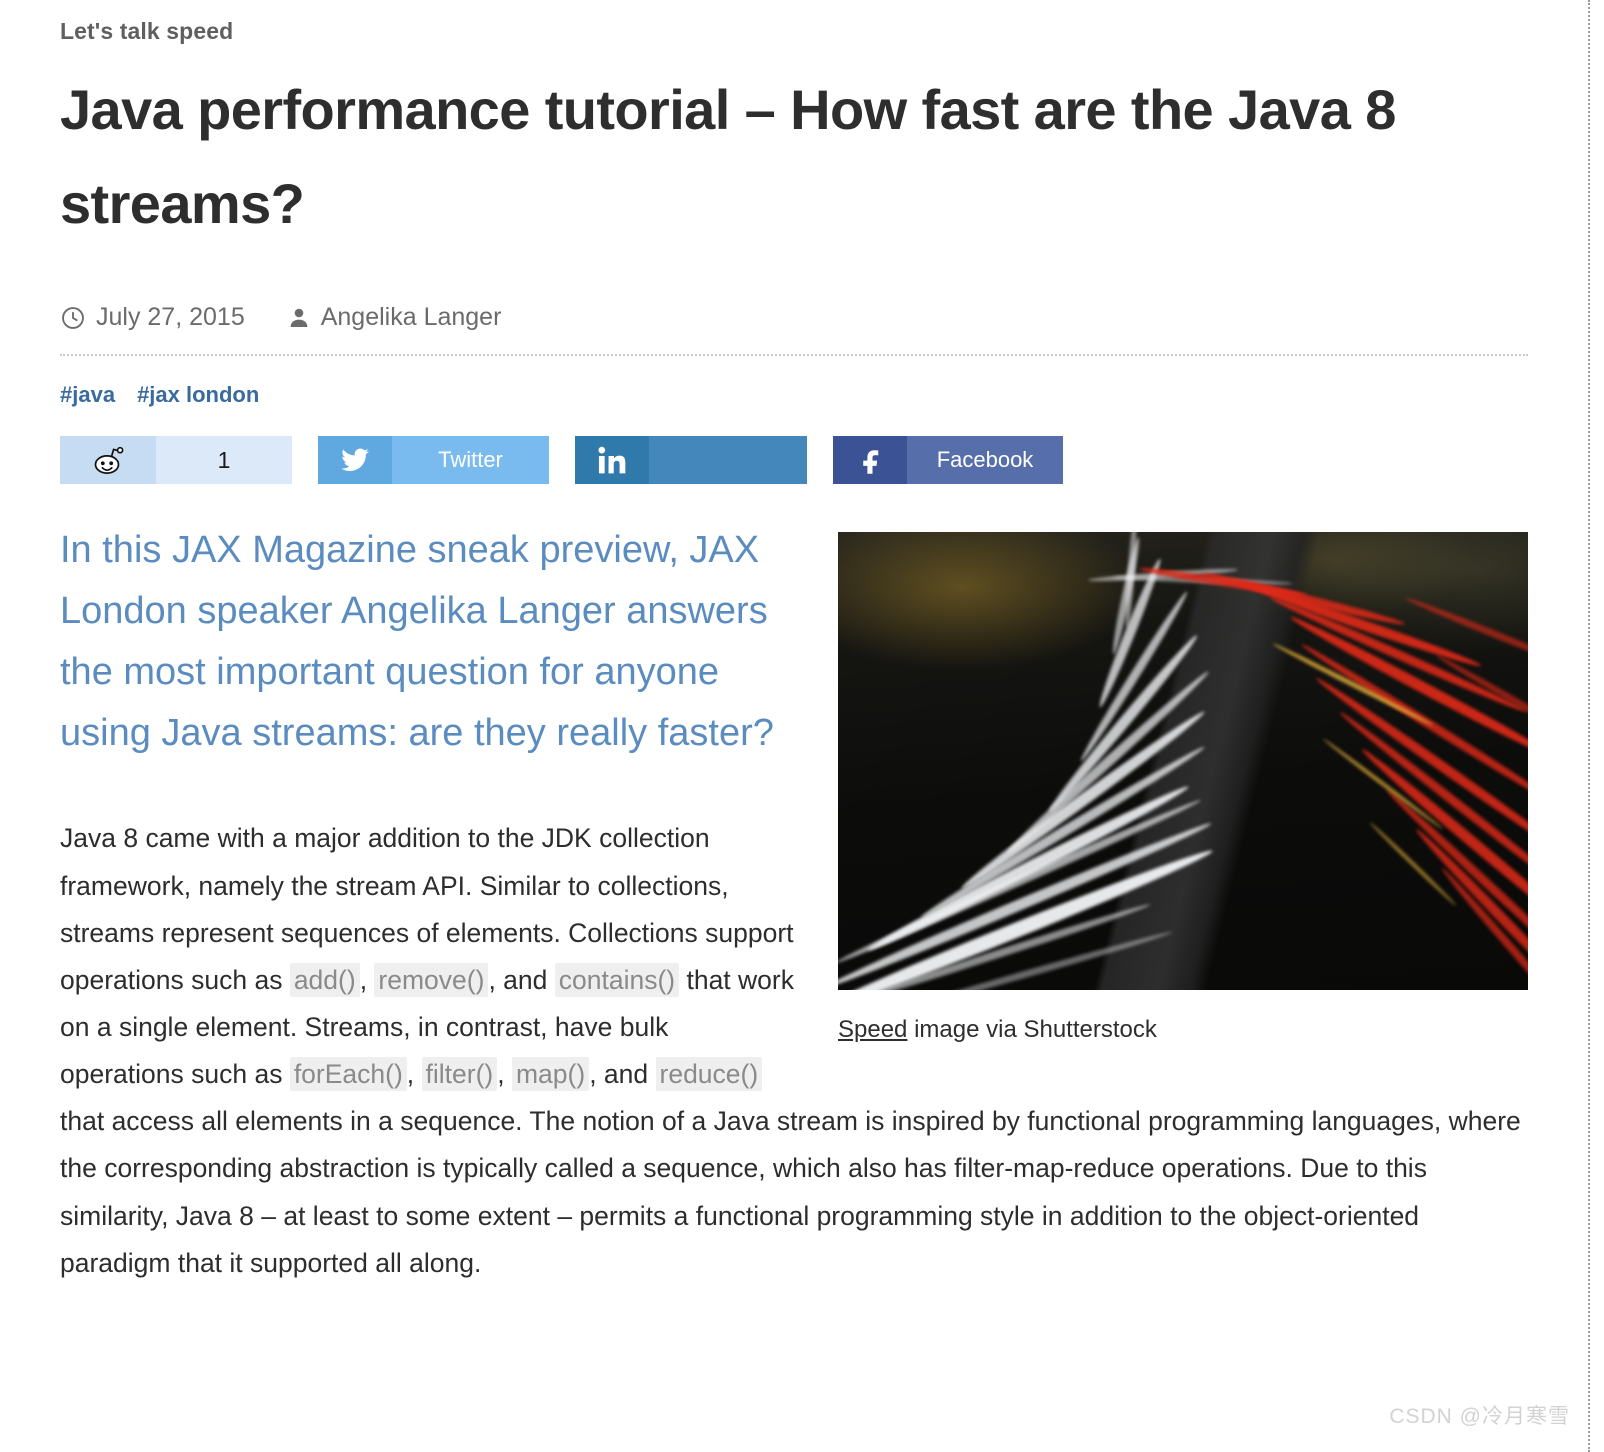 Image resolution: width=1604 pixels, height=1452 pixels. Describe the element at coordinates (73, 318) in the screenshot. I see `clock-icon` at that location.